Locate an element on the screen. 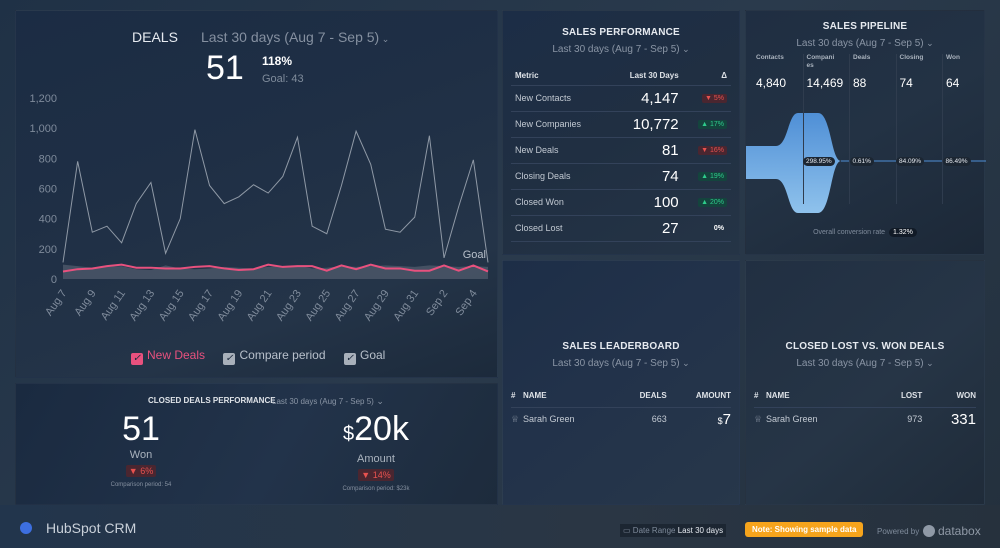  stage-label: Contacts is located at coordinates (770, 57).